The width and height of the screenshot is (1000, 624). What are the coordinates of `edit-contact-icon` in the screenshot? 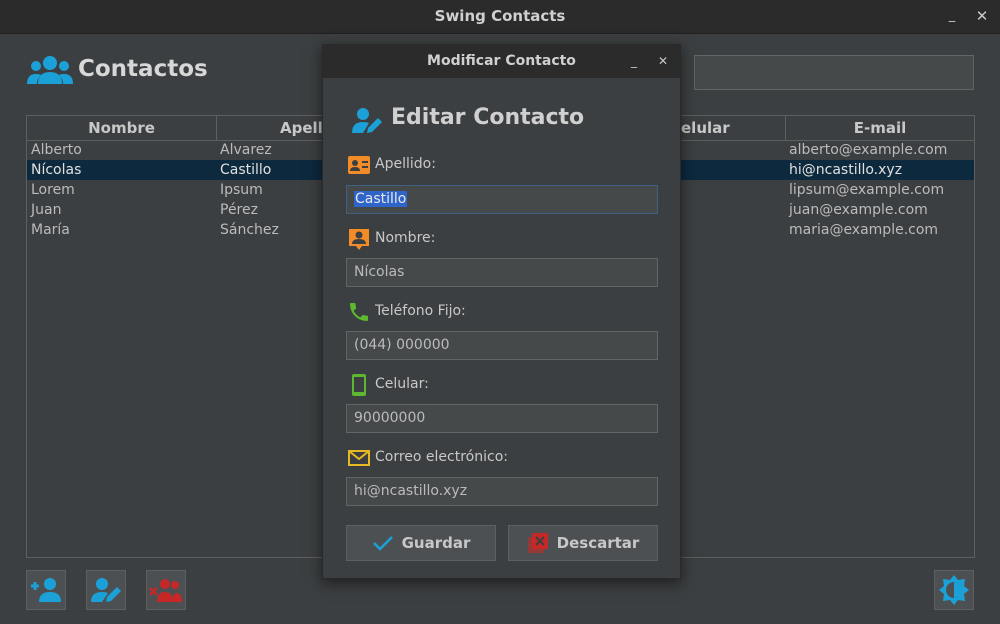 It's located at (106, 590).